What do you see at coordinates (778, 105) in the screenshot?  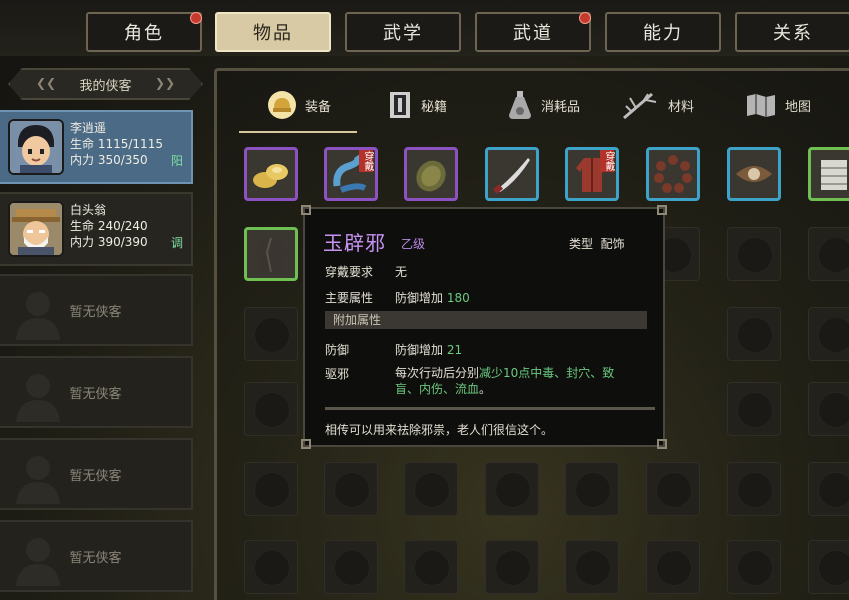 I see `category-maps: 地图` at bounding box center [778, 105].